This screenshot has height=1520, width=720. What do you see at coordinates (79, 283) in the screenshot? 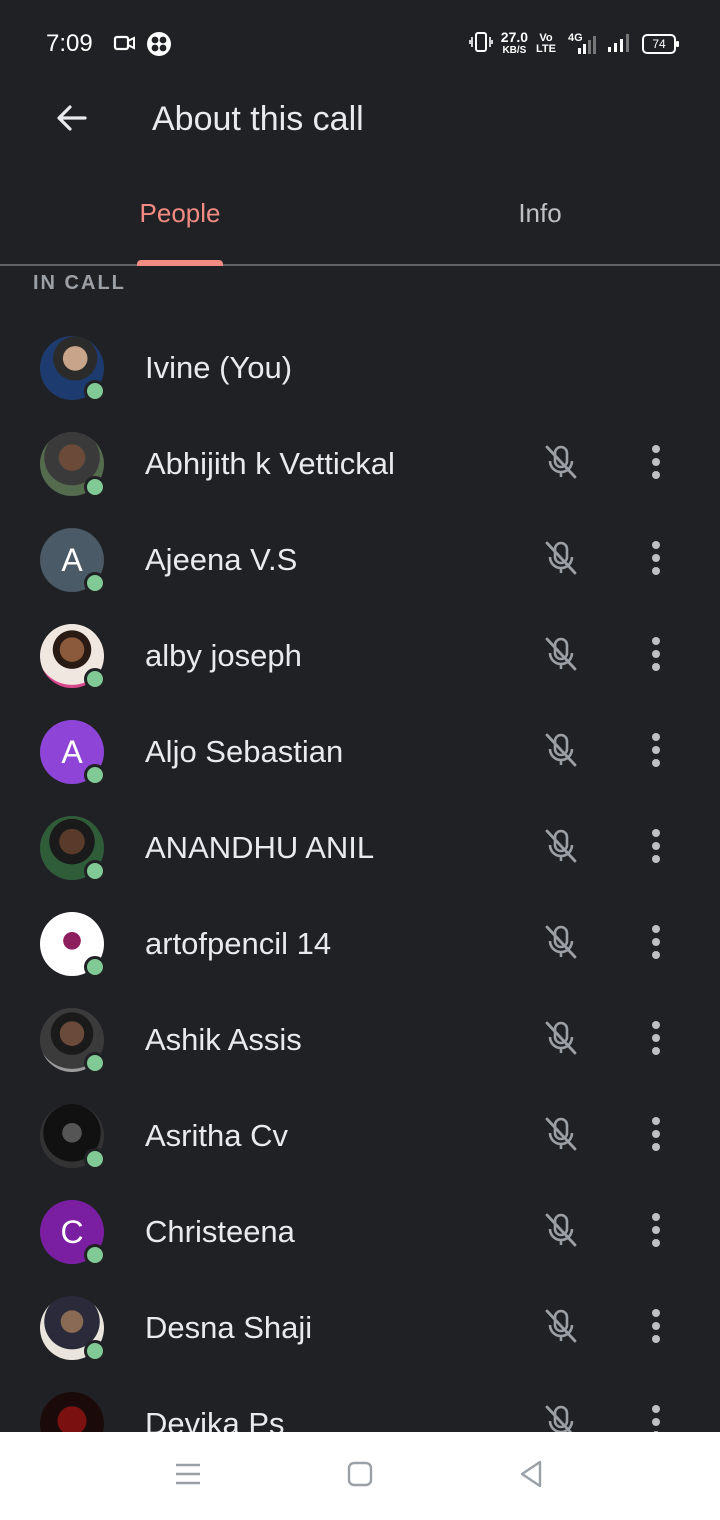
I see `section-label-in-call: IN CALL` at bounding box center [79, 283].